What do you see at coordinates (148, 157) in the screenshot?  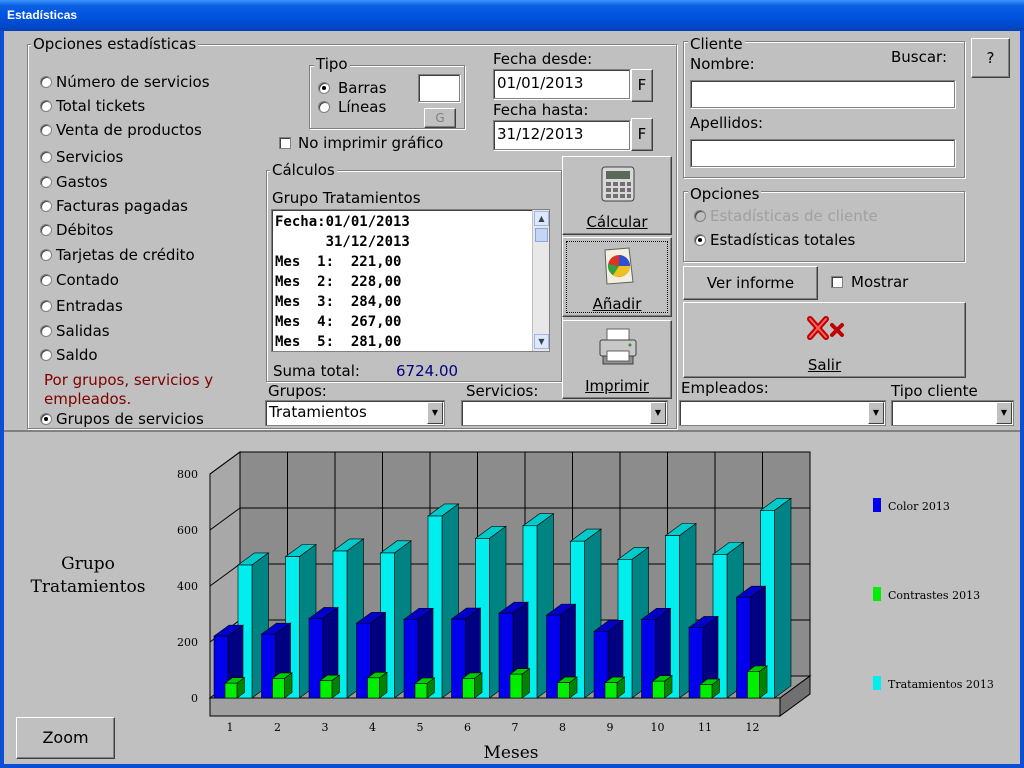 I see `option-item: Servicios` at bounding box center [148, 157].